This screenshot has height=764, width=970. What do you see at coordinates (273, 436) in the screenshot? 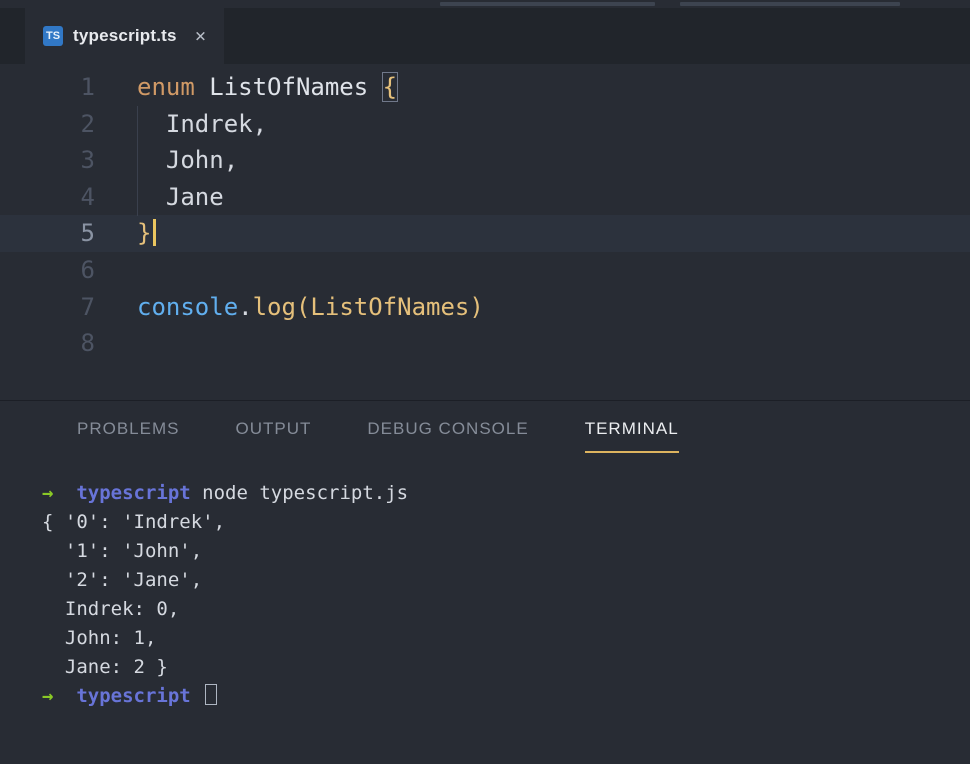
I see `panel-tab-output: OUTPUT` at bounding box center [273, 436].